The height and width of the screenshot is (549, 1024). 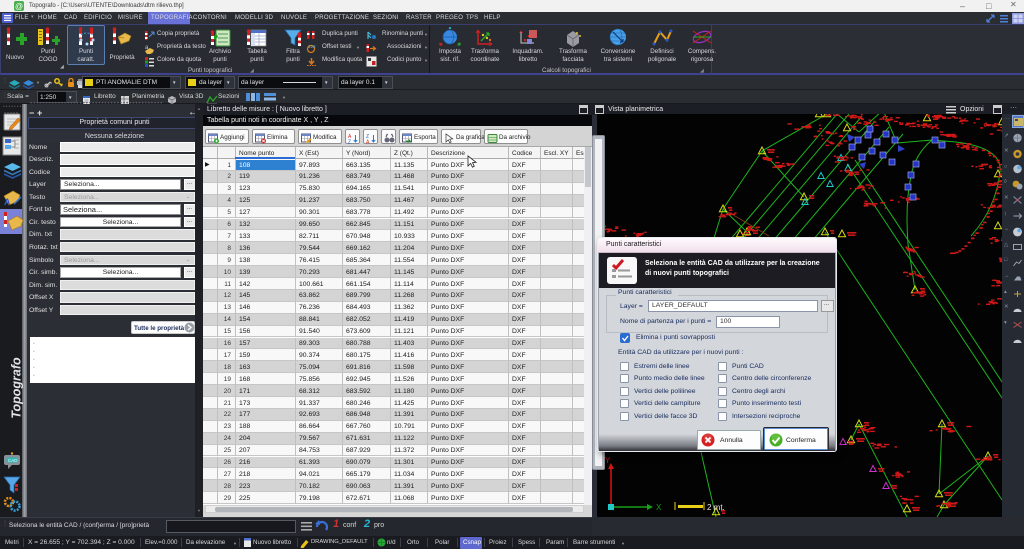 I want to click on svg-text: Z, so click(x=349, y=142).